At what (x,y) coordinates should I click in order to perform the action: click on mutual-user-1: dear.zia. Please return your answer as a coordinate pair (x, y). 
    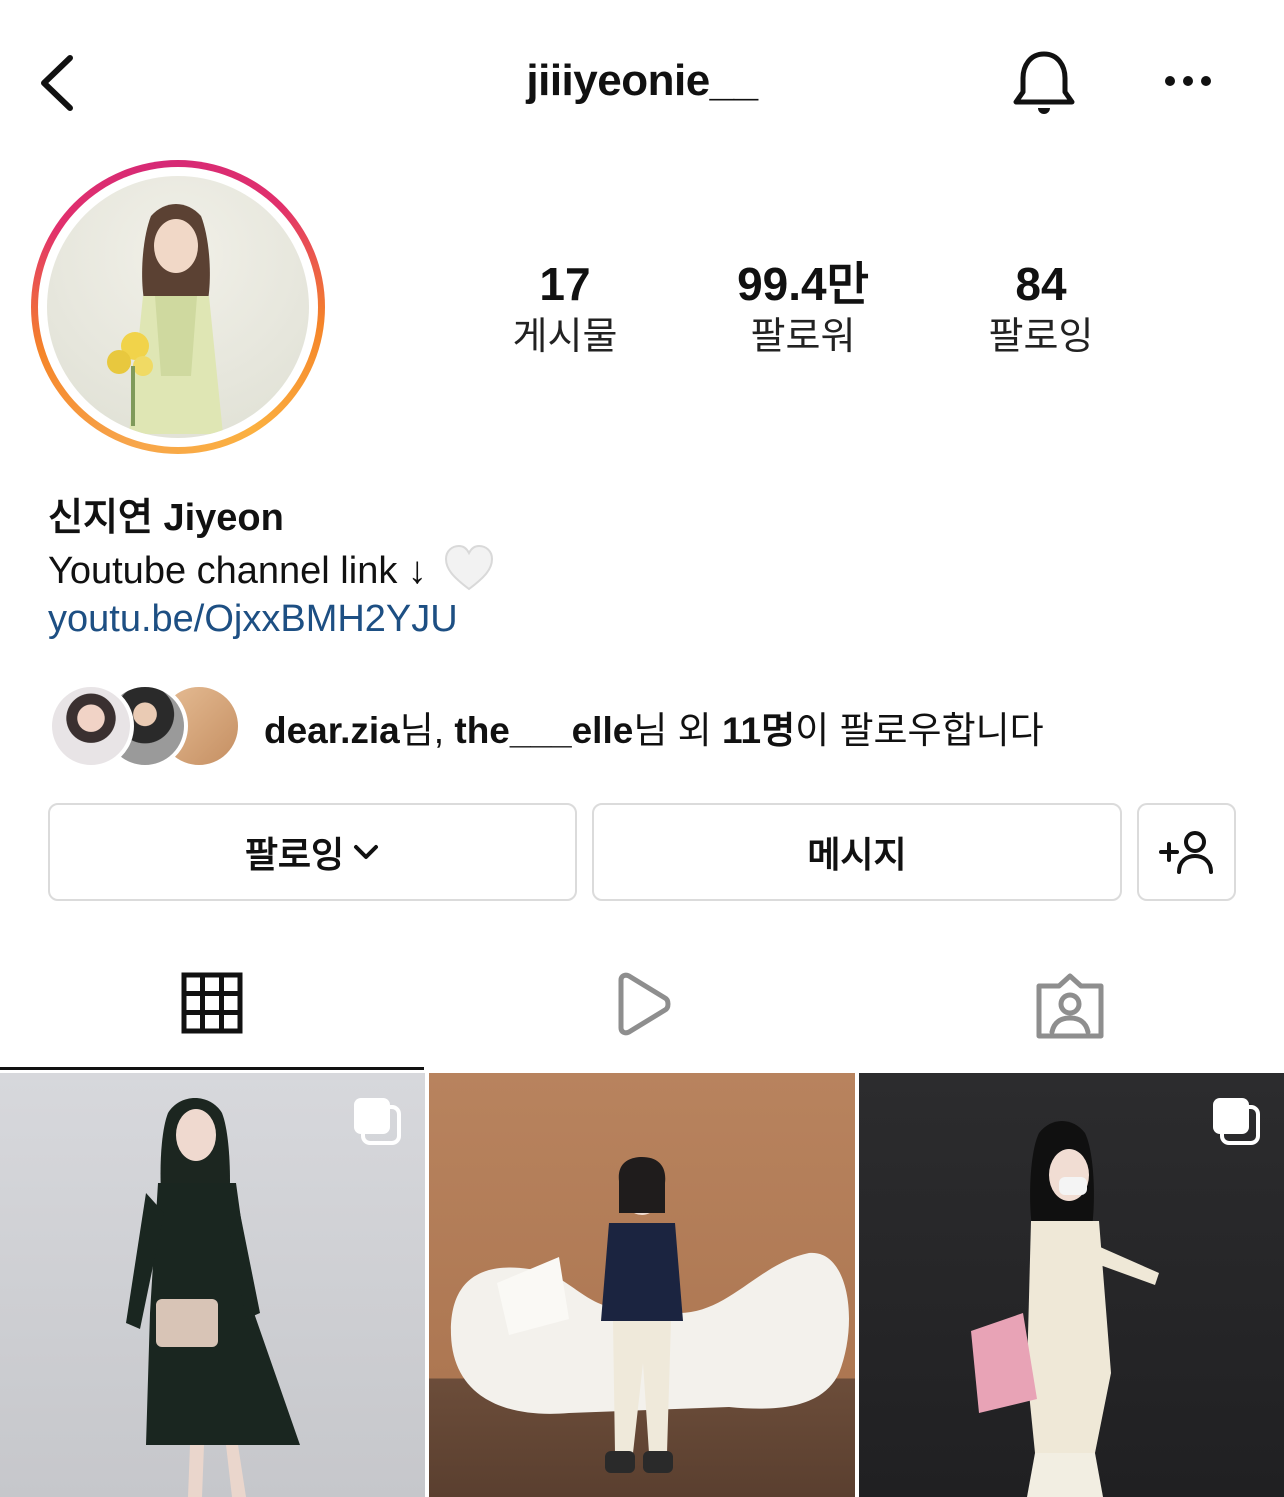
    Looking at the image, I should click on (332, 730).